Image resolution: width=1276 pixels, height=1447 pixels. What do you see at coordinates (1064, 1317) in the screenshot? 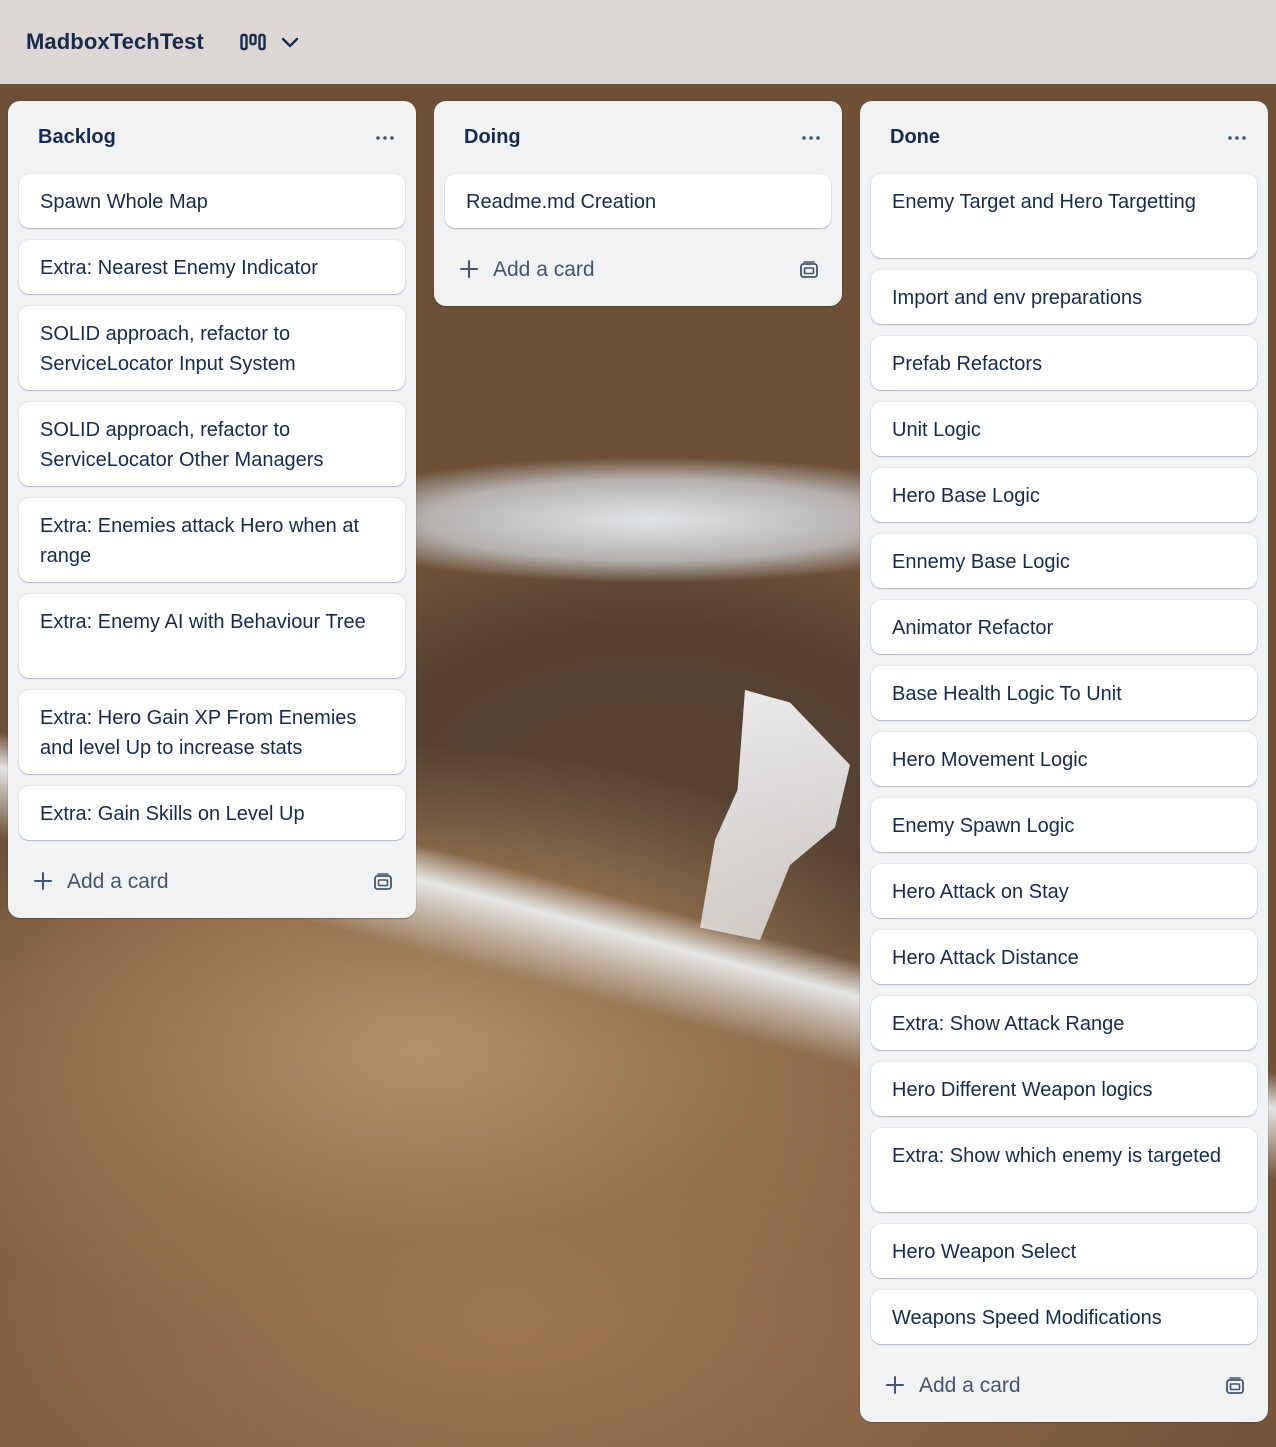
I see `card: Weapons Speed Modifications` at bounding box center [1064, 1317].